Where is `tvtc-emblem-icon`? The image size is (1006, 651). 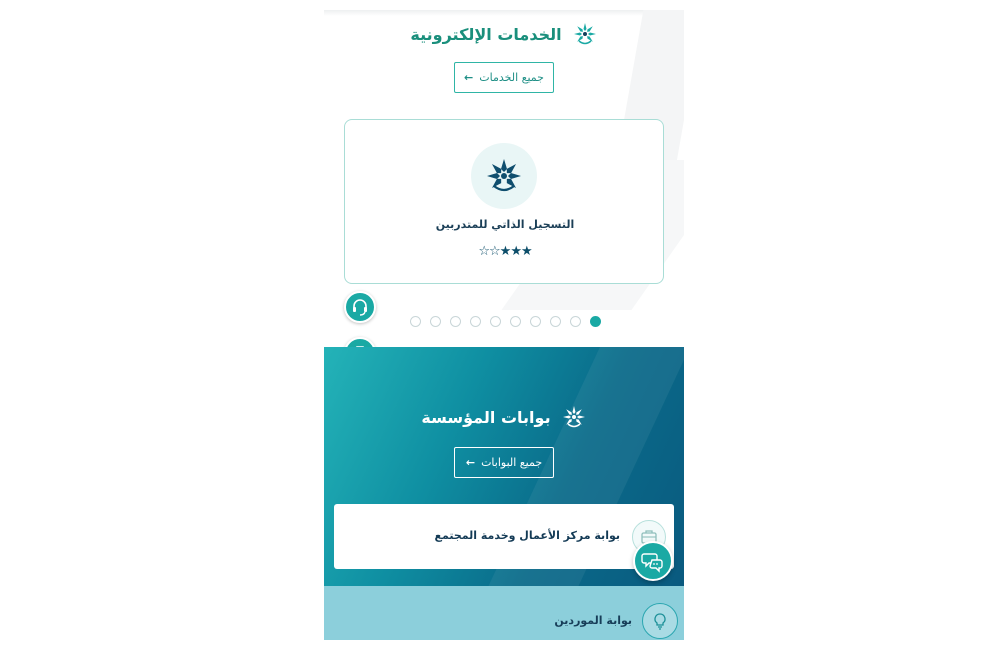
tvtc-emblem-icon is located at coordinates (504, 175).